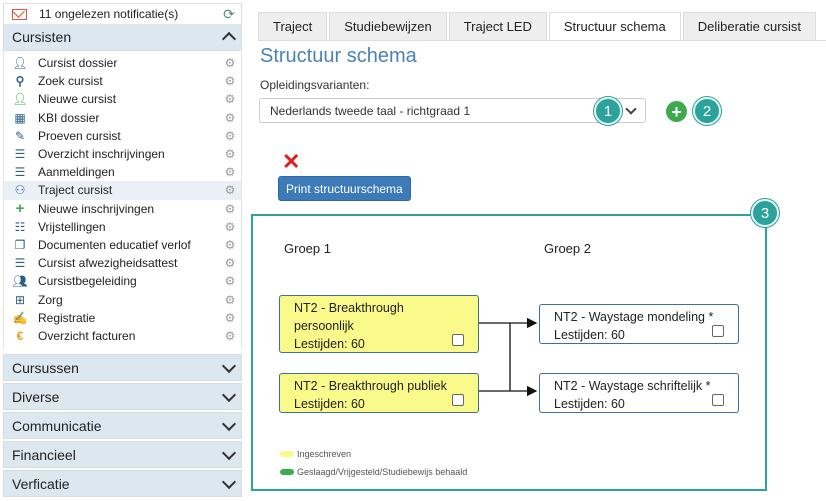 The height and width of the screenshot is (501, 826). Describe the element at coordinates (122, 136) in the screenshot. I see `sidebar-item-proeven-cursist: ✎ Proeven cursist ⚙` at that location.